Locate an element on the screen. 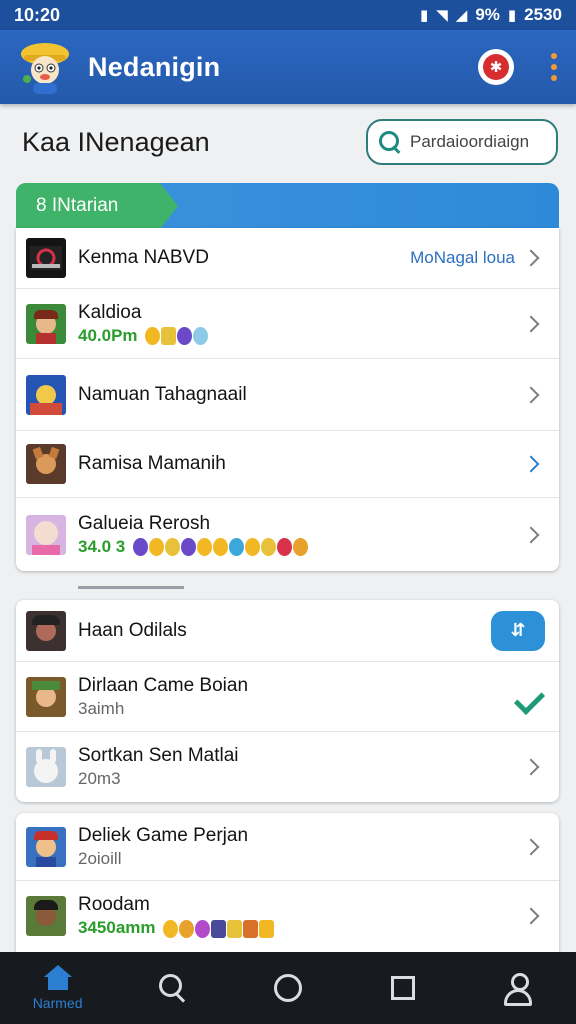 Image resolution: width=576 pixels, height=1024 pixels. nav-home: Narmed is located at coordinates (58, 988).